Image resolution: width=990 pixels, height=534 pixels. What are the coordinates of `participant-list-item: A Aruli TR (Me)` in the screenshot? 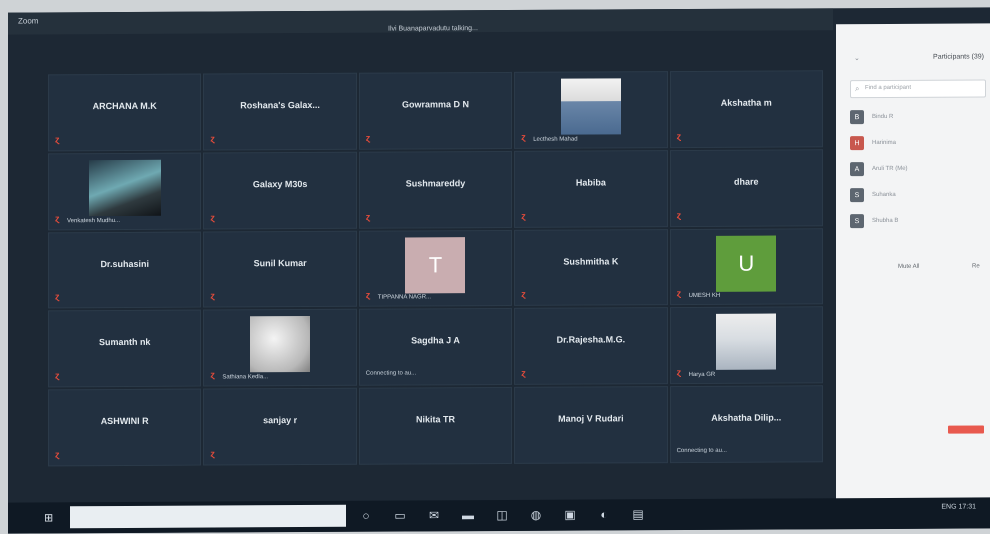 It's located at (917, 172).